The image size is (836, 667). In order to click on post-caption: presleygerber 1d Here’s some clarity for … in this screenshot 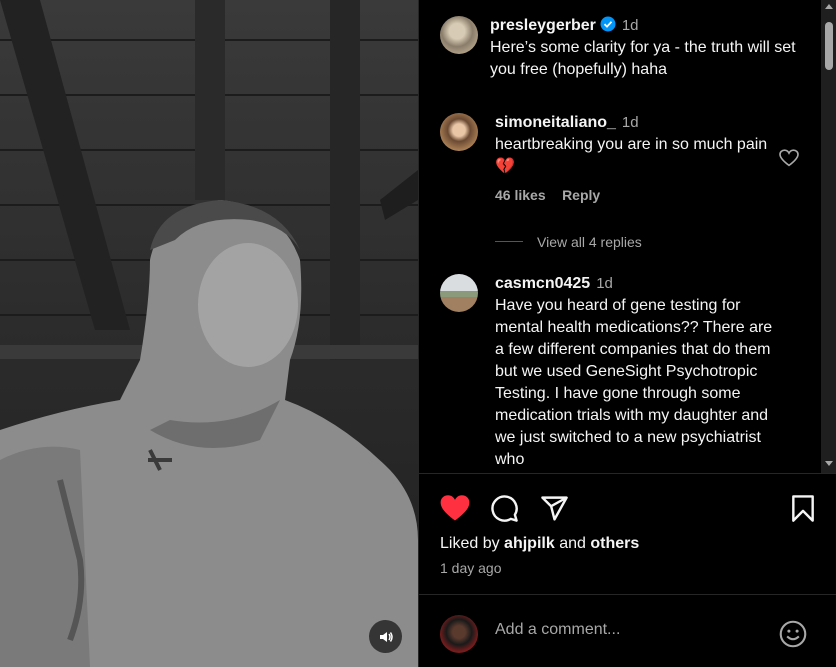, I will do `click(650, 48)`.